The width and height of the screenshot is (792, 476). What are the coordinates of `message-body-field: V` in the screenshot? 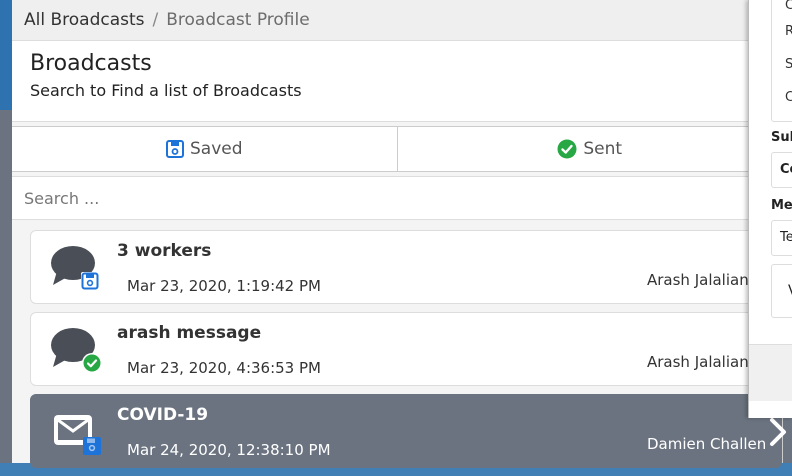 It's located at (781, 291).